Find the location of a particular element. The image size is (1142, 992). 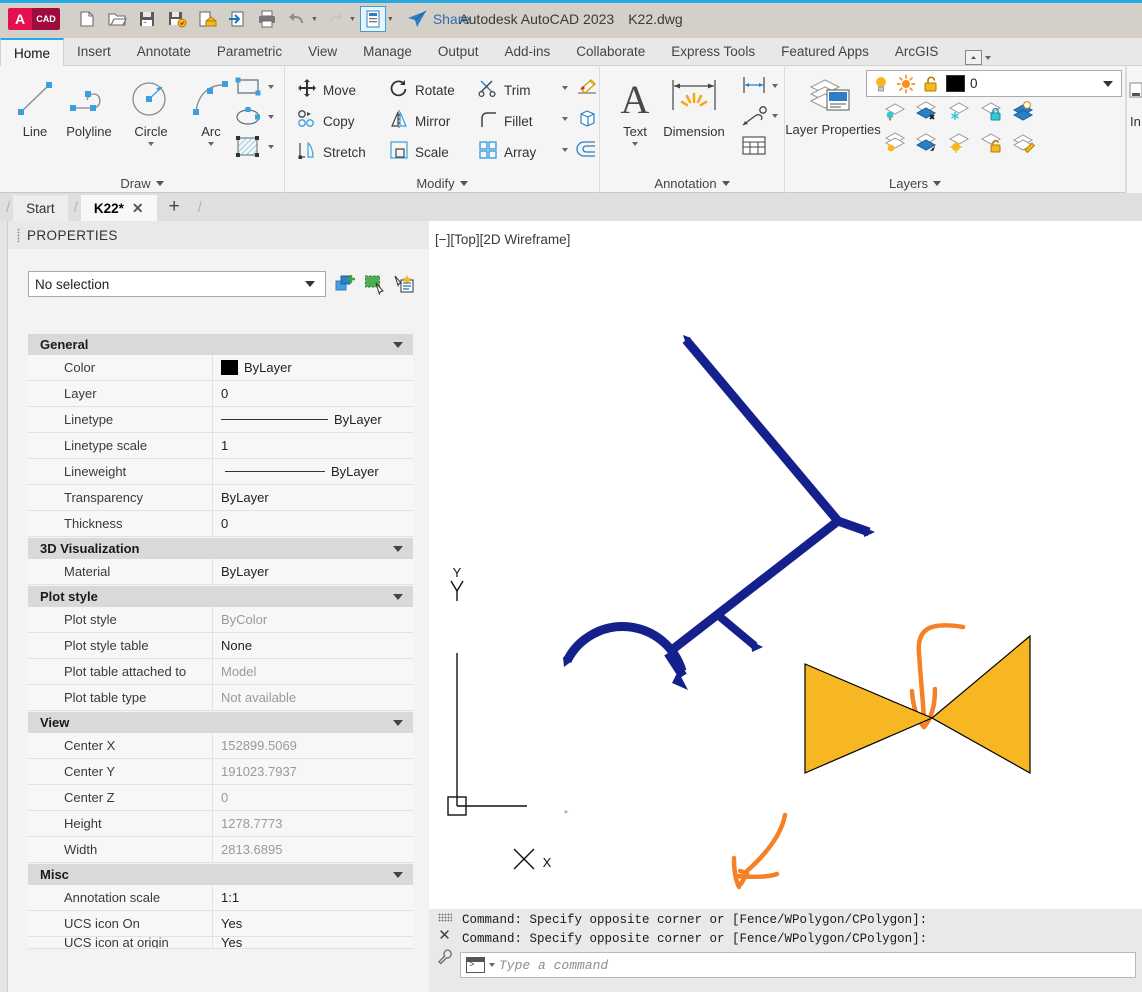

table-row: Center Y 191023.7937 is located at coordinates (220, 772).